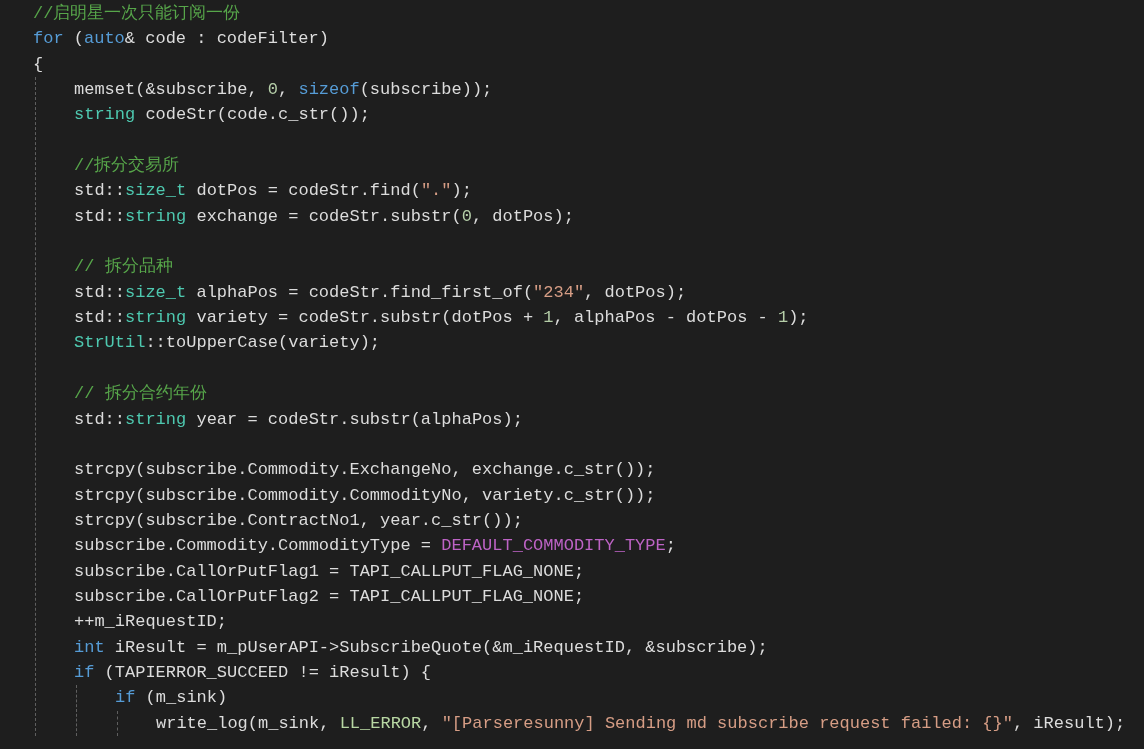  I want to click on code-line: write_log(m_sink, LL_ERROR, "[Parseresunny] Sending md subscribe request failed: {}", iResult);, so click(641, 723).